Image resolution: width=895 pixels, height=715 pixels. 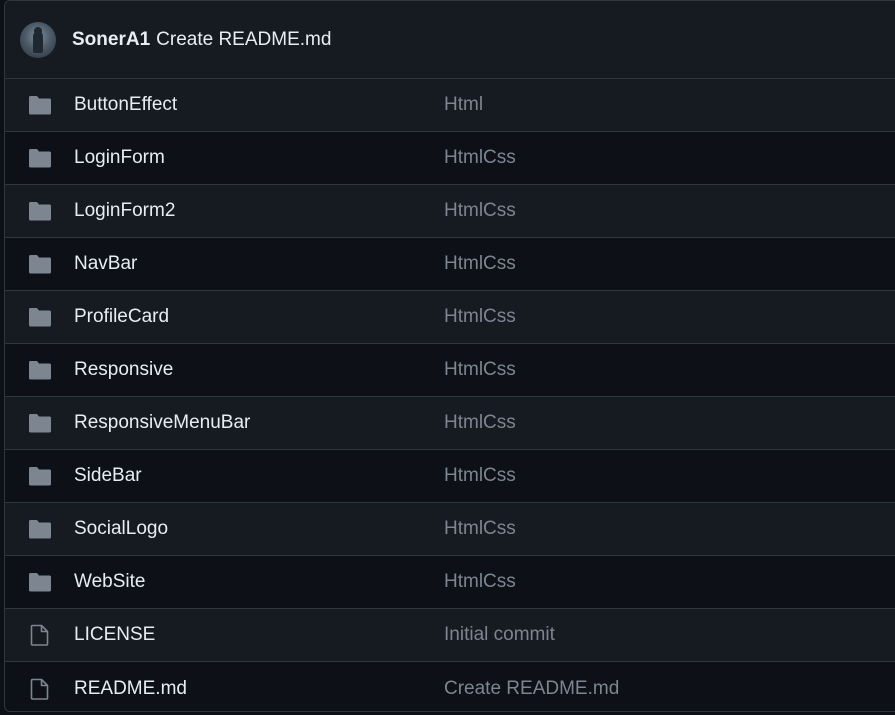 I want to click on file-name-link: README.md, so click(x=130, y=689).